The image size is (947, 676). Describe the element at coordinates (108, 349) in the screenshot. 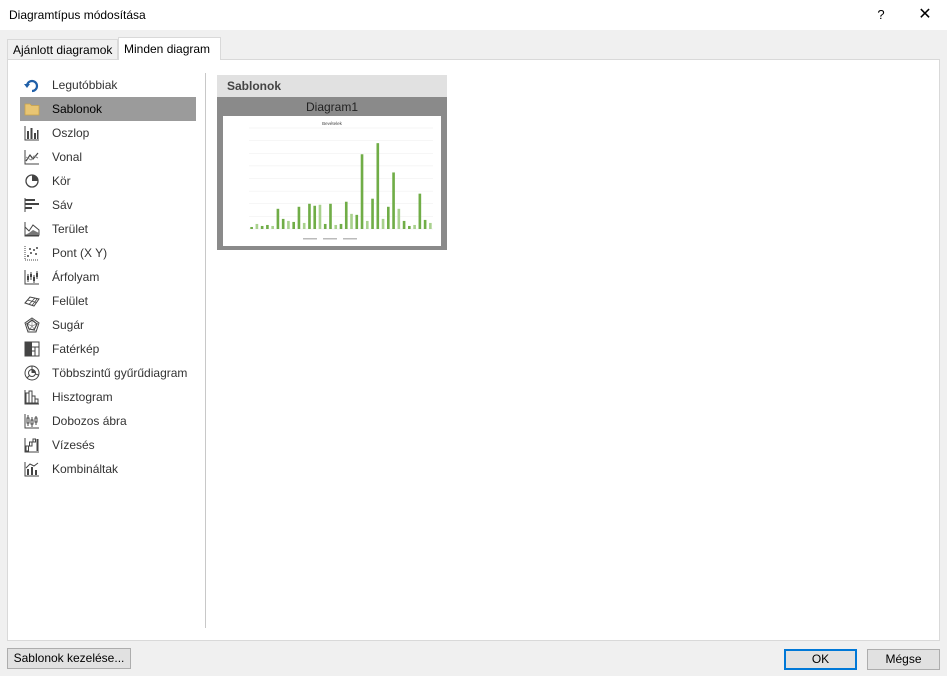

I see `sidebar-item-treemap: Fatérkép` at that location.